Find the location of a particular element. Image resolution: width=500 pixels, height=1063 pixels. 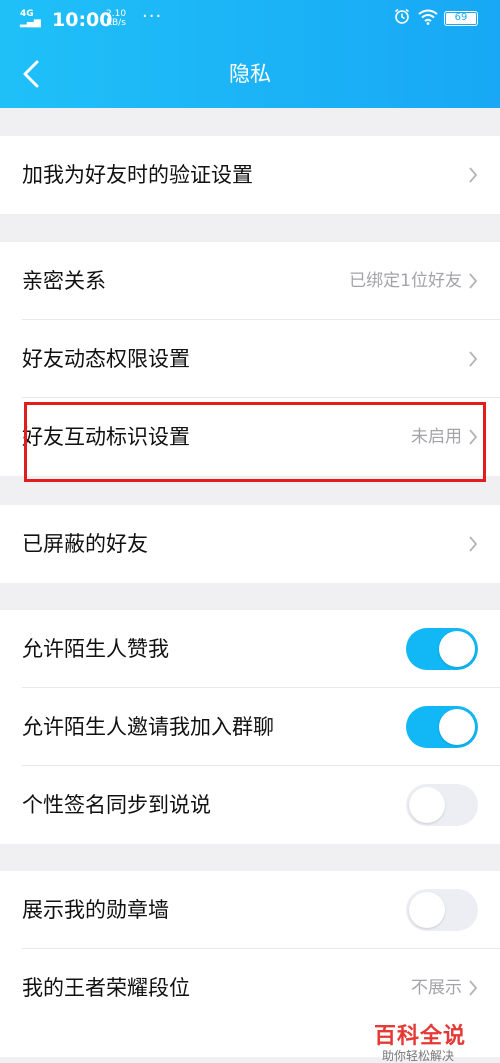

row-label: 允许陌生人赞我 is located at coordinates (95, 649).